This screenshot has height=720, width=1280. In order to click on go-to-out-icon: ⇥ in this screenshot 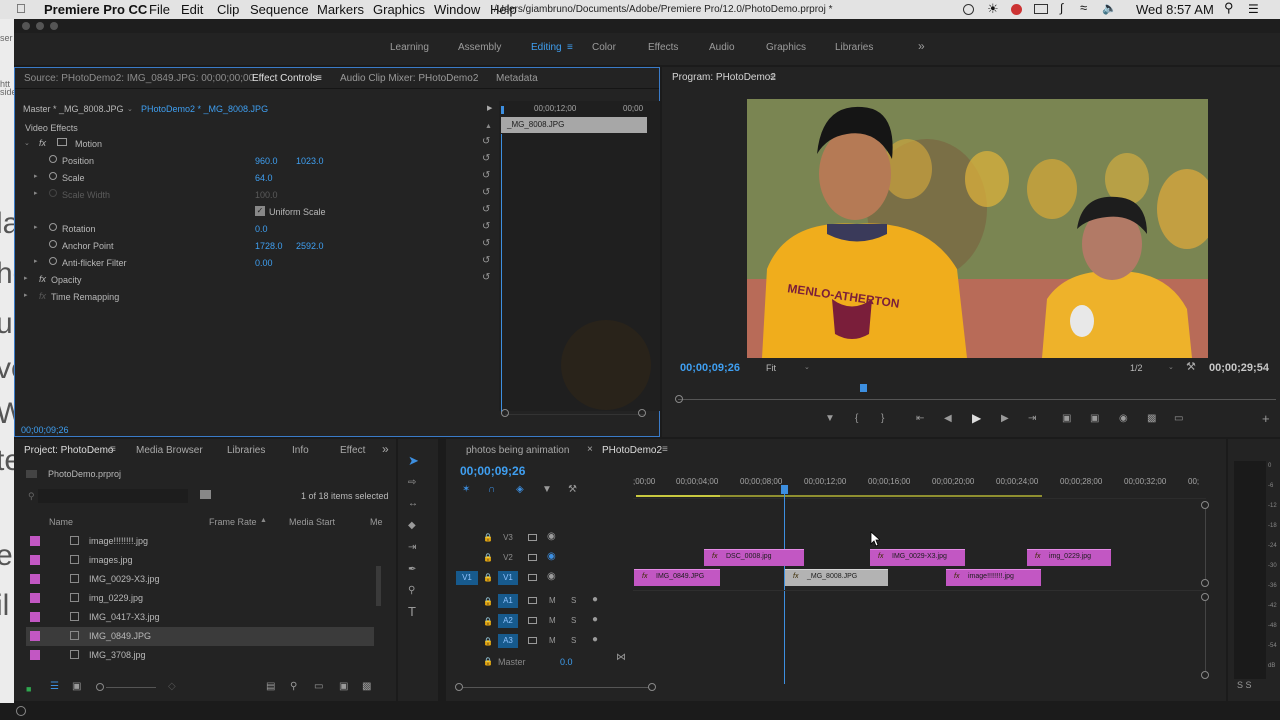, I will do `click(1032, 419)`.